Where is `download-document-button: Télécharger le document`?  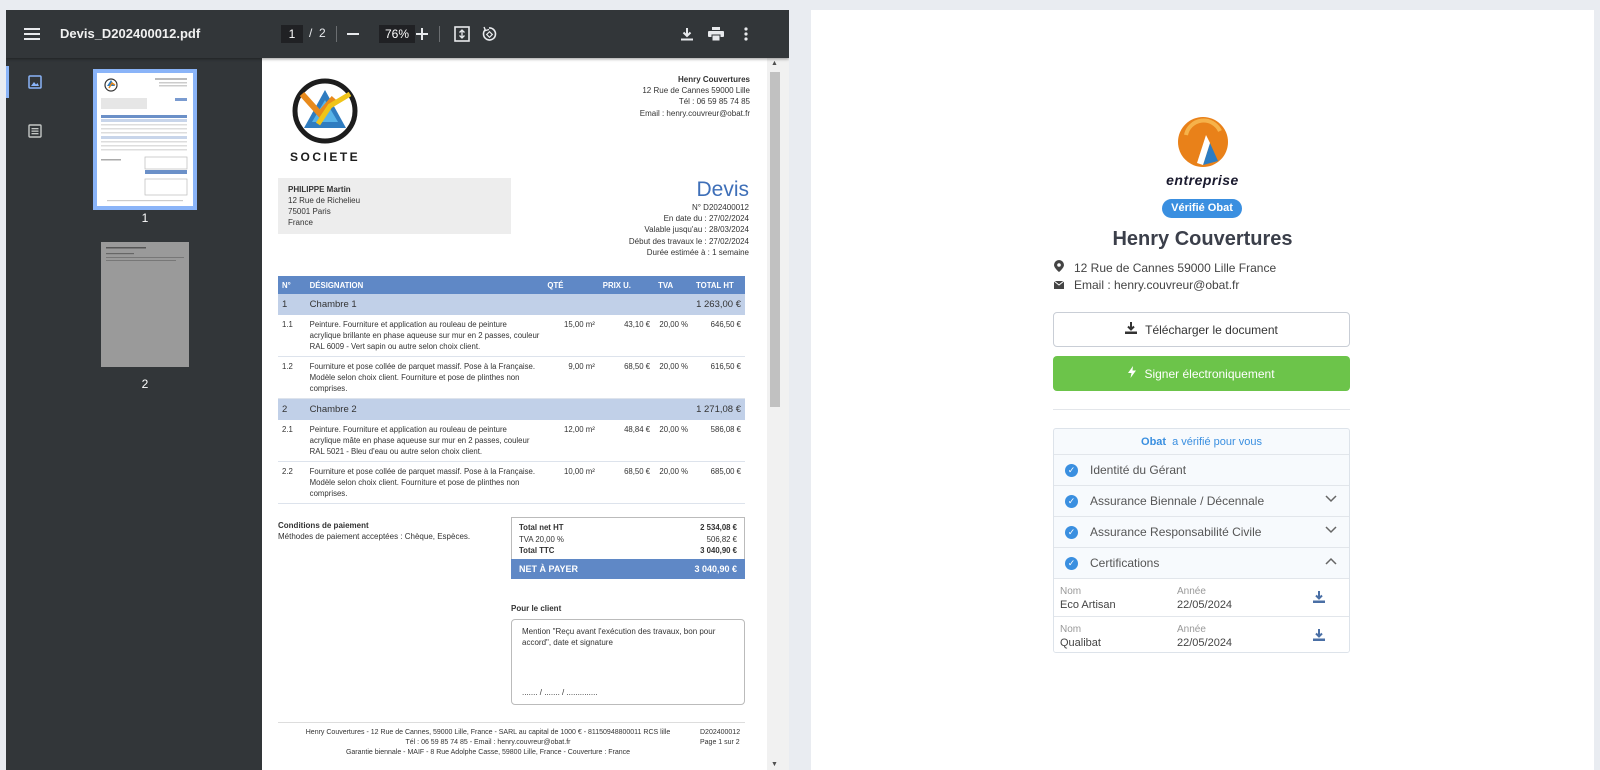 download-document-button: Télécharger le document is located at coordinates (1201, 329).